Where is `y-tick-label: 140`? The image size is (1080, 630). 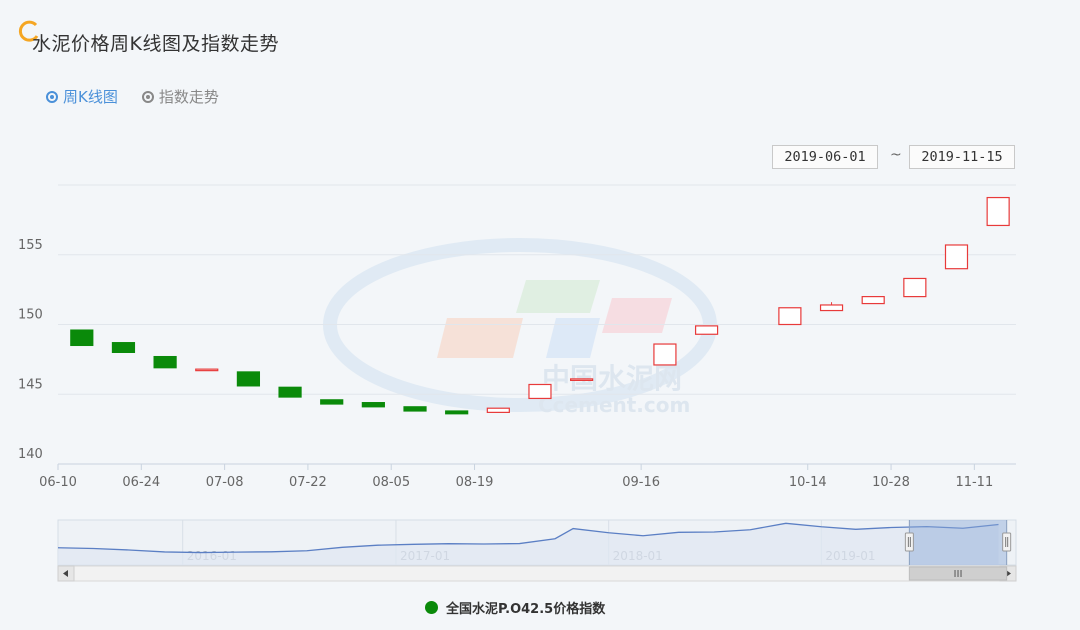 y-tick-label: 140 is located at coordinates (30, 454).